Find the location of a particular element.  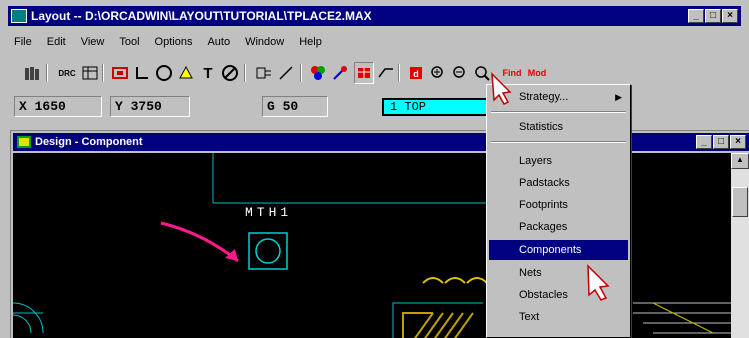

reconnect-icon is located at coordinates (340, 73).